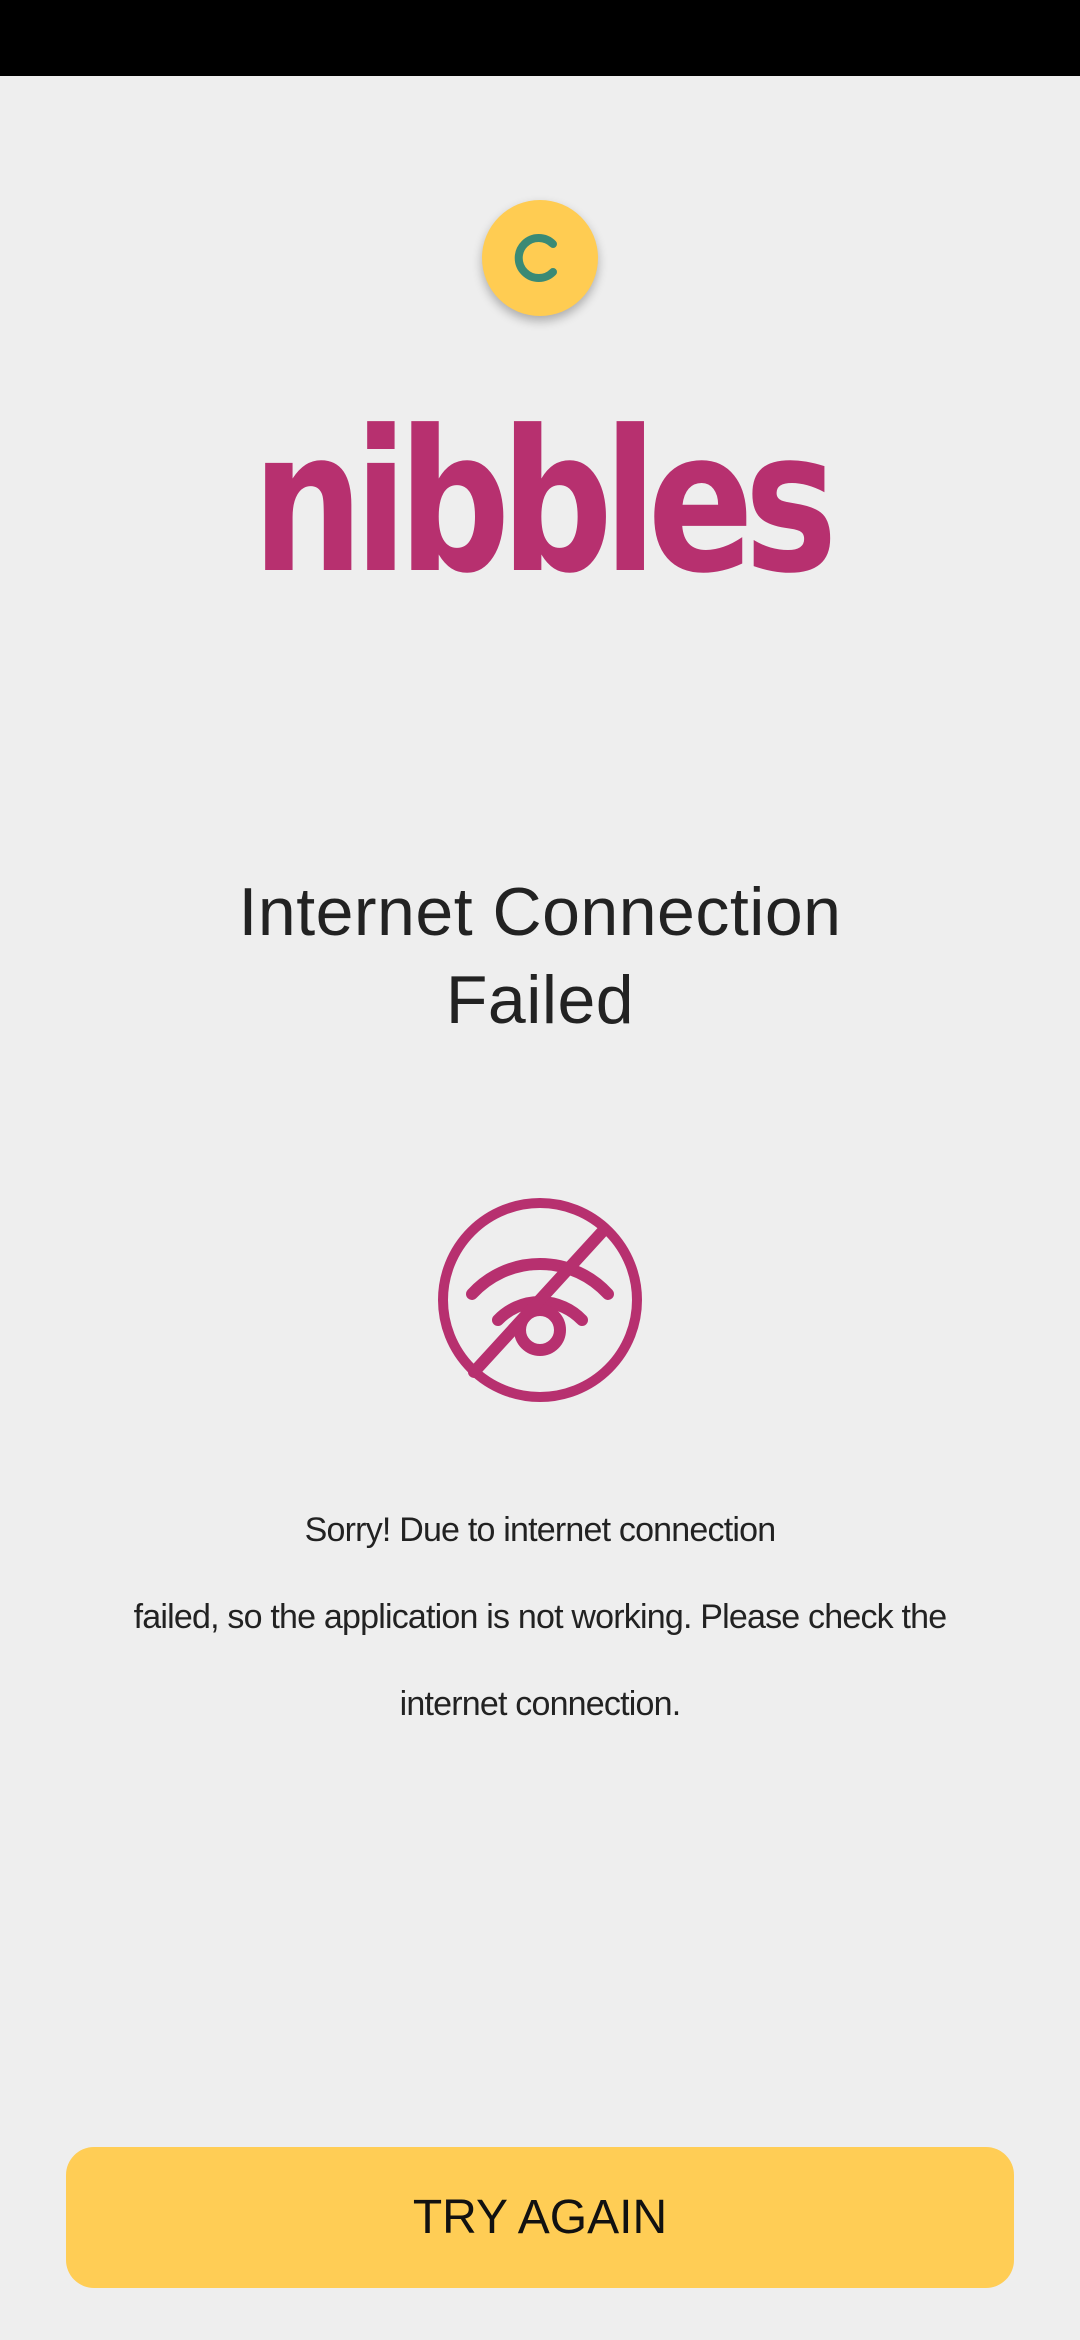  I want to click on title-line: Failed, so click(540, 1000).